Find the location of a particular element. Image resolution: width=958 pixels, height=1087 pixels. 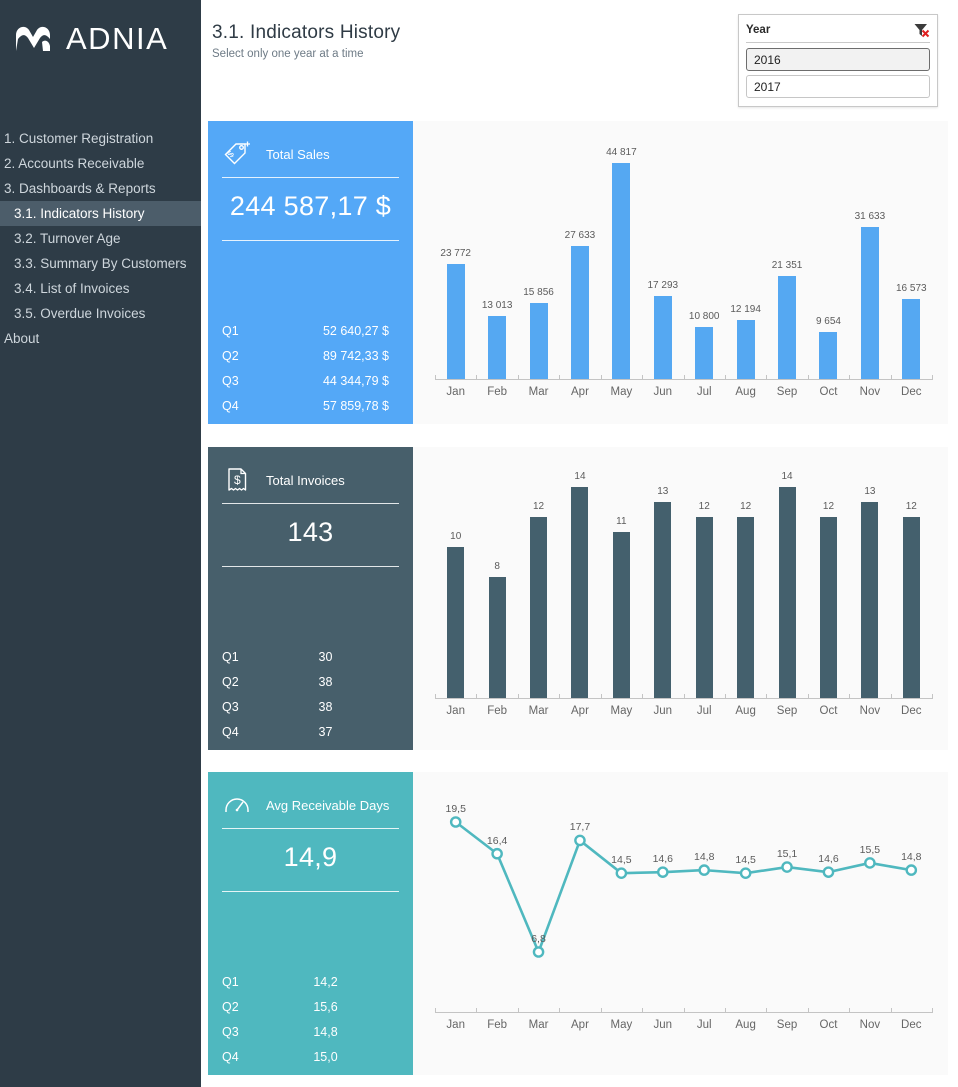

kpi-quarter-row: Q4 15,0 is located at coordinates (310, 1057).